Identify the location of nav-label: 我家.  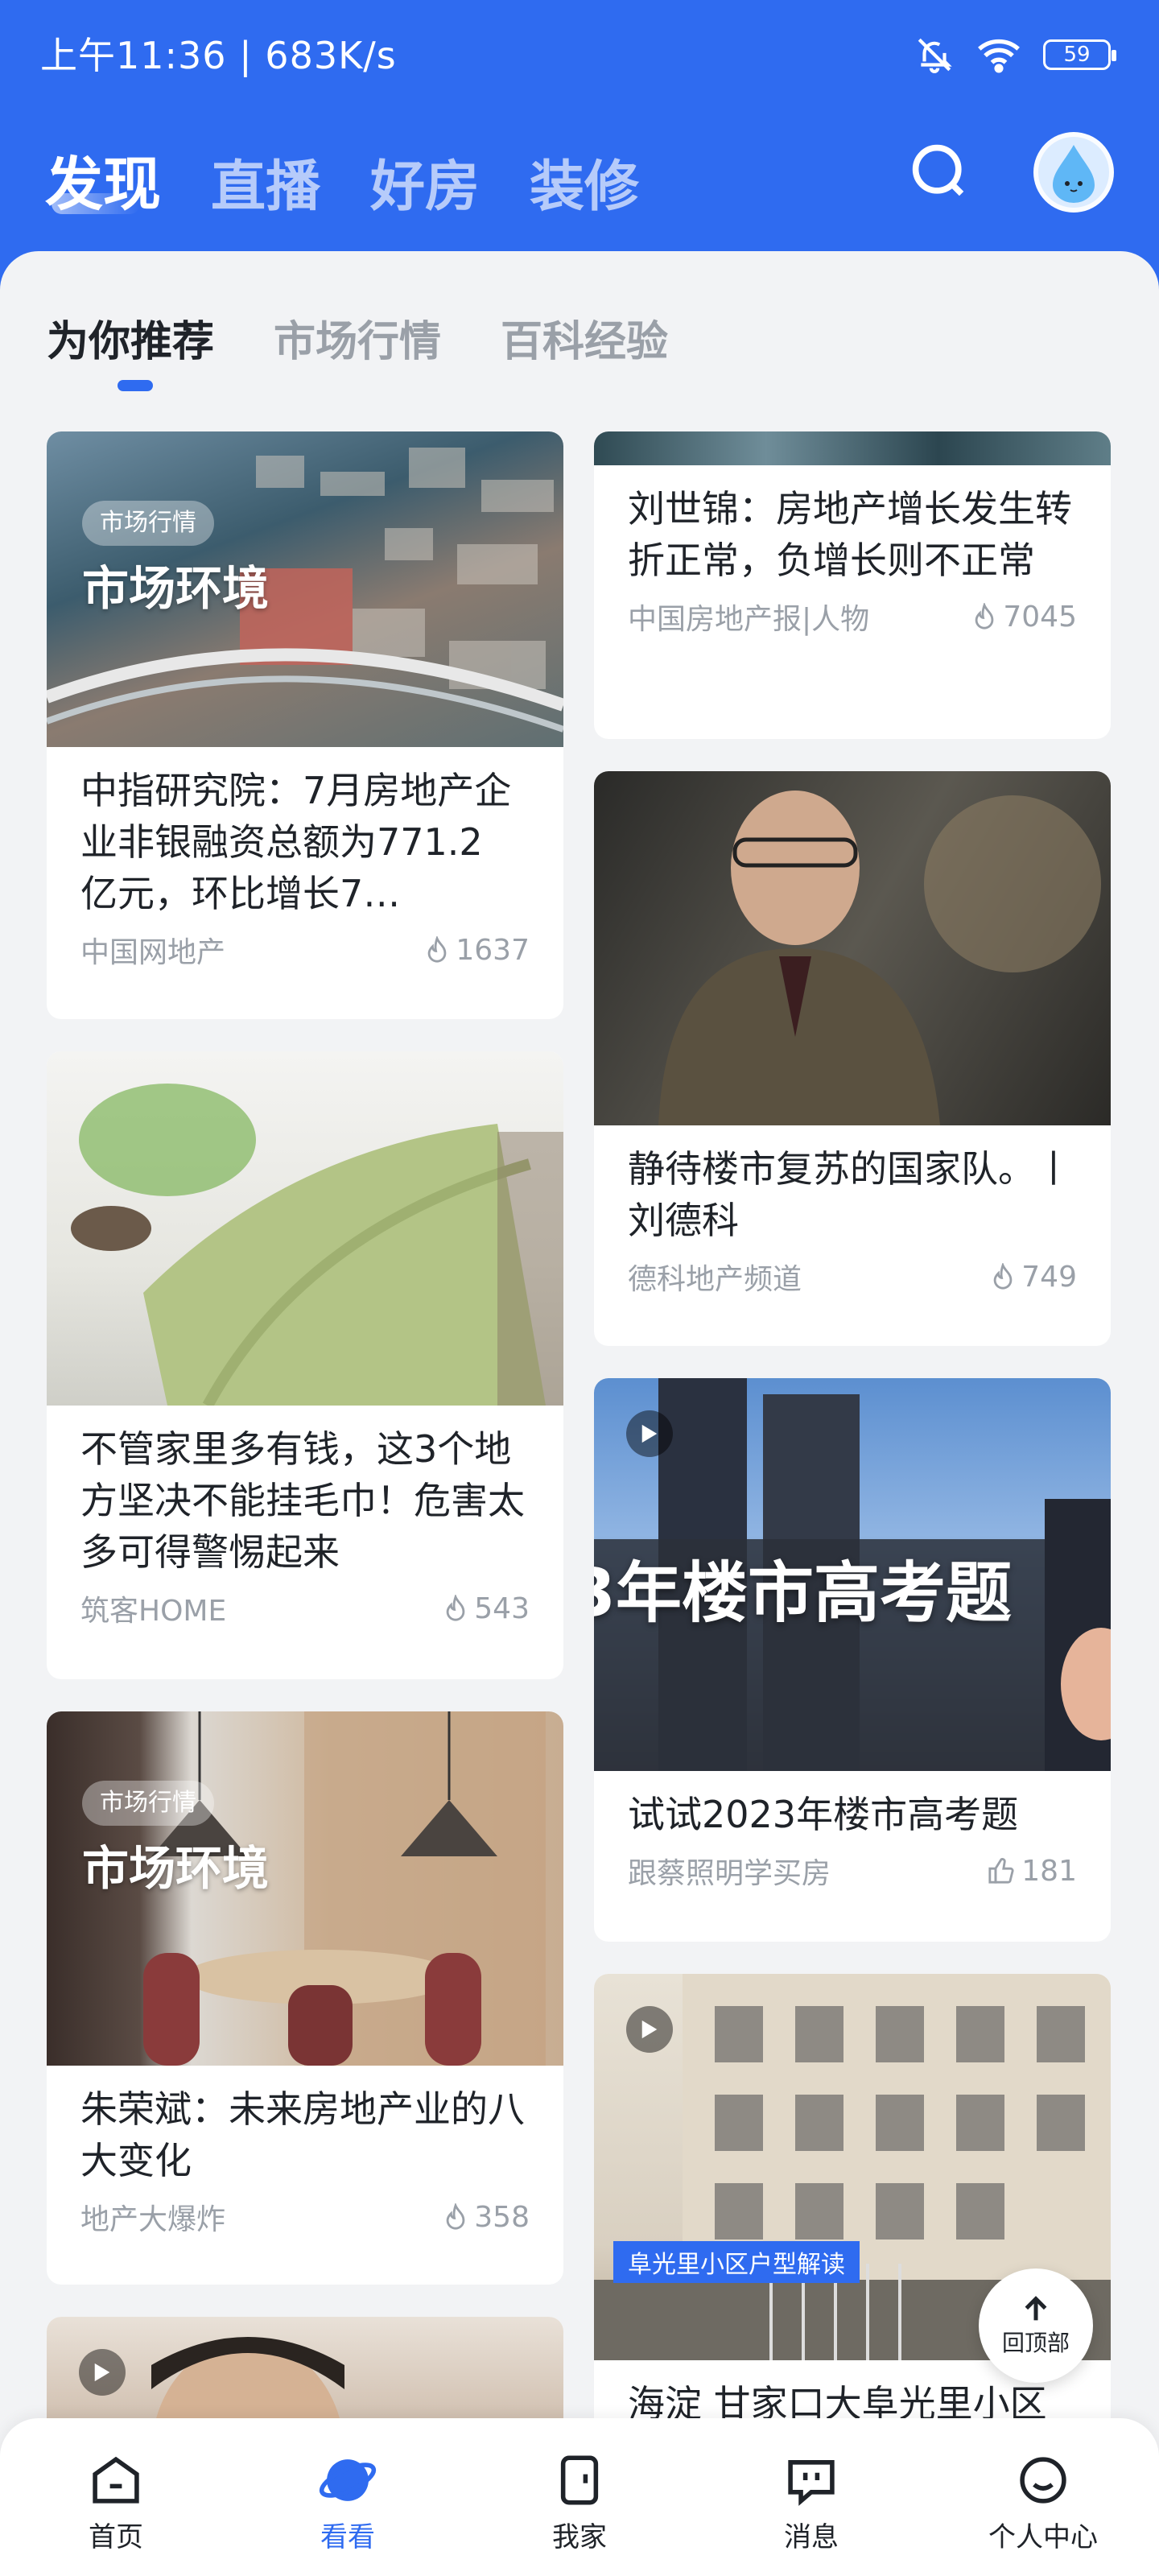
(579, 2537).